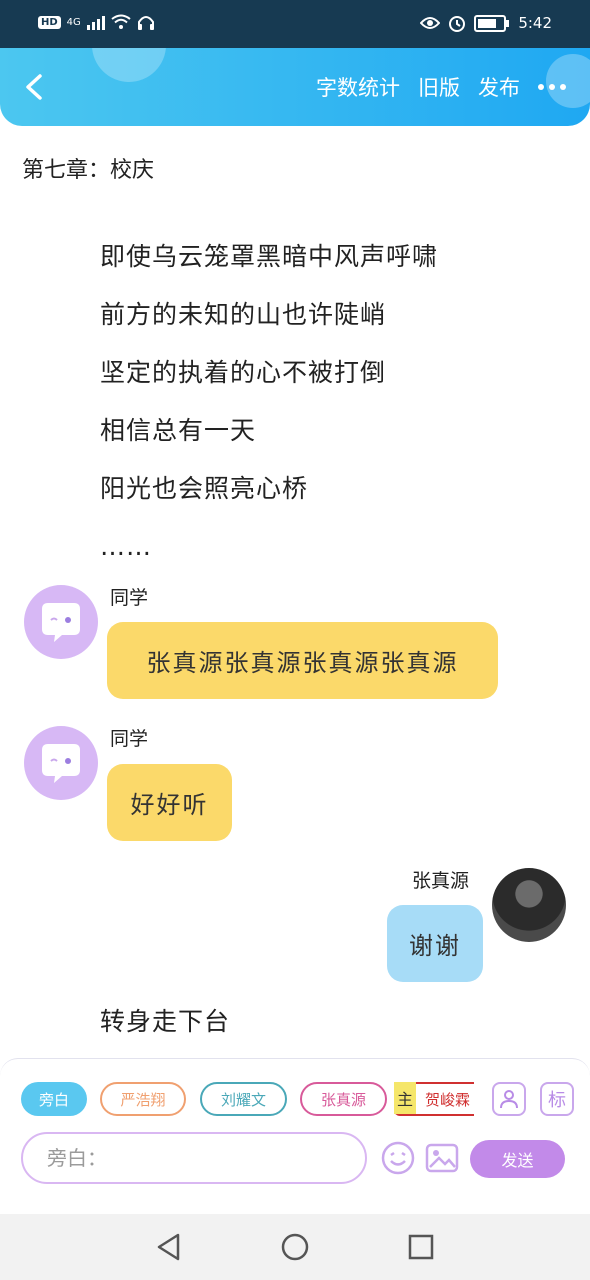 The image size is (590, 1280). I want to click on more-options-icon, so click(552, 87).